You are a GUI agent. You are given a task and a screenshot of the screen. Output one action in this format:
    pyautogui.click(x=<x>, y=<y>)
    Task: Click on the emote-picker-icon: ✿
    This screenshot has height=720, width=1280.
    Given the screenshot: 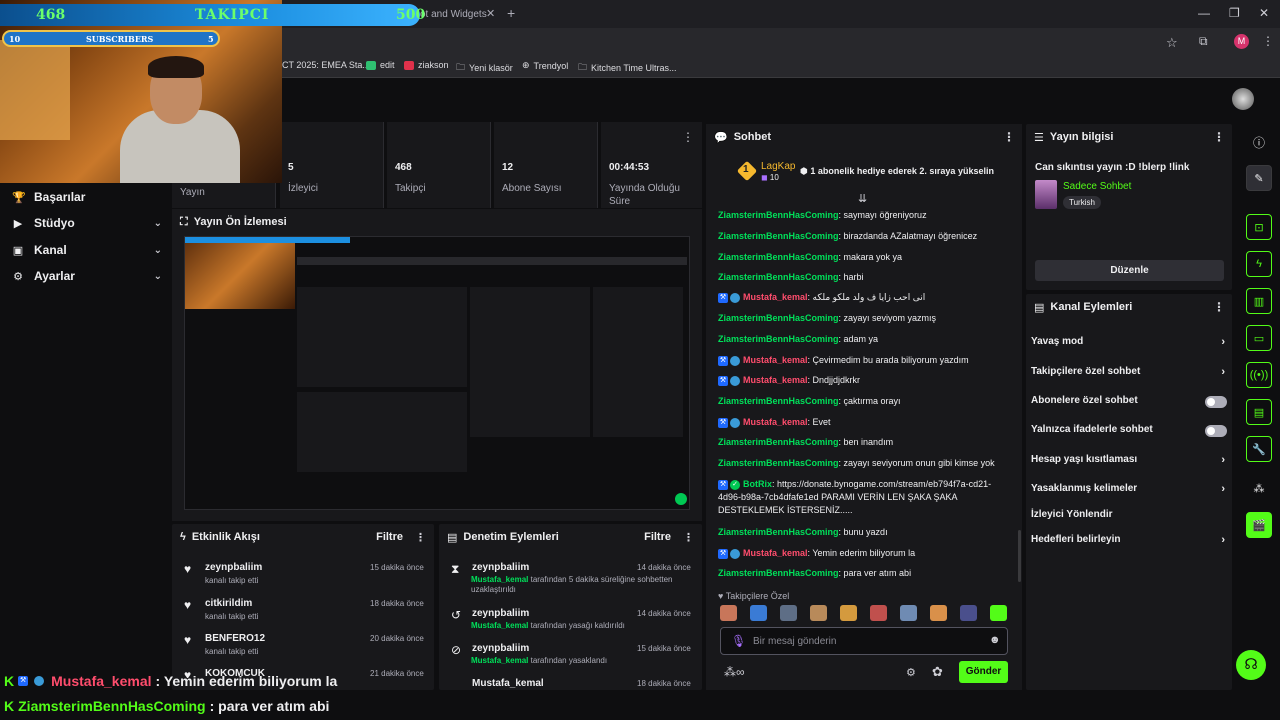 What is the action you would take?
    pyautogui.click(x=937, y=672)
    